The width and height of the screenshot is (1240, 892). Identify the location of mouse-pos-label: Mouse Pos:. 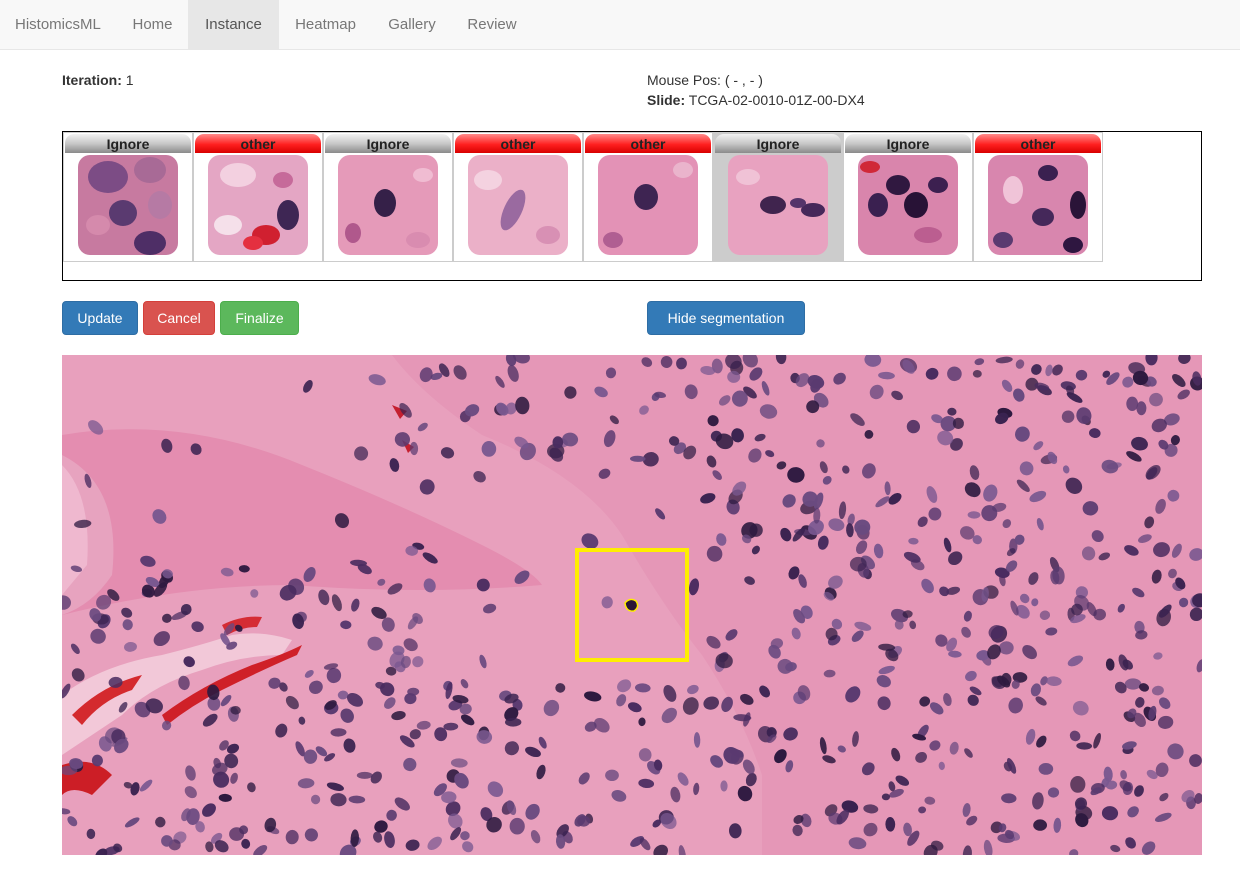
(684, 80).